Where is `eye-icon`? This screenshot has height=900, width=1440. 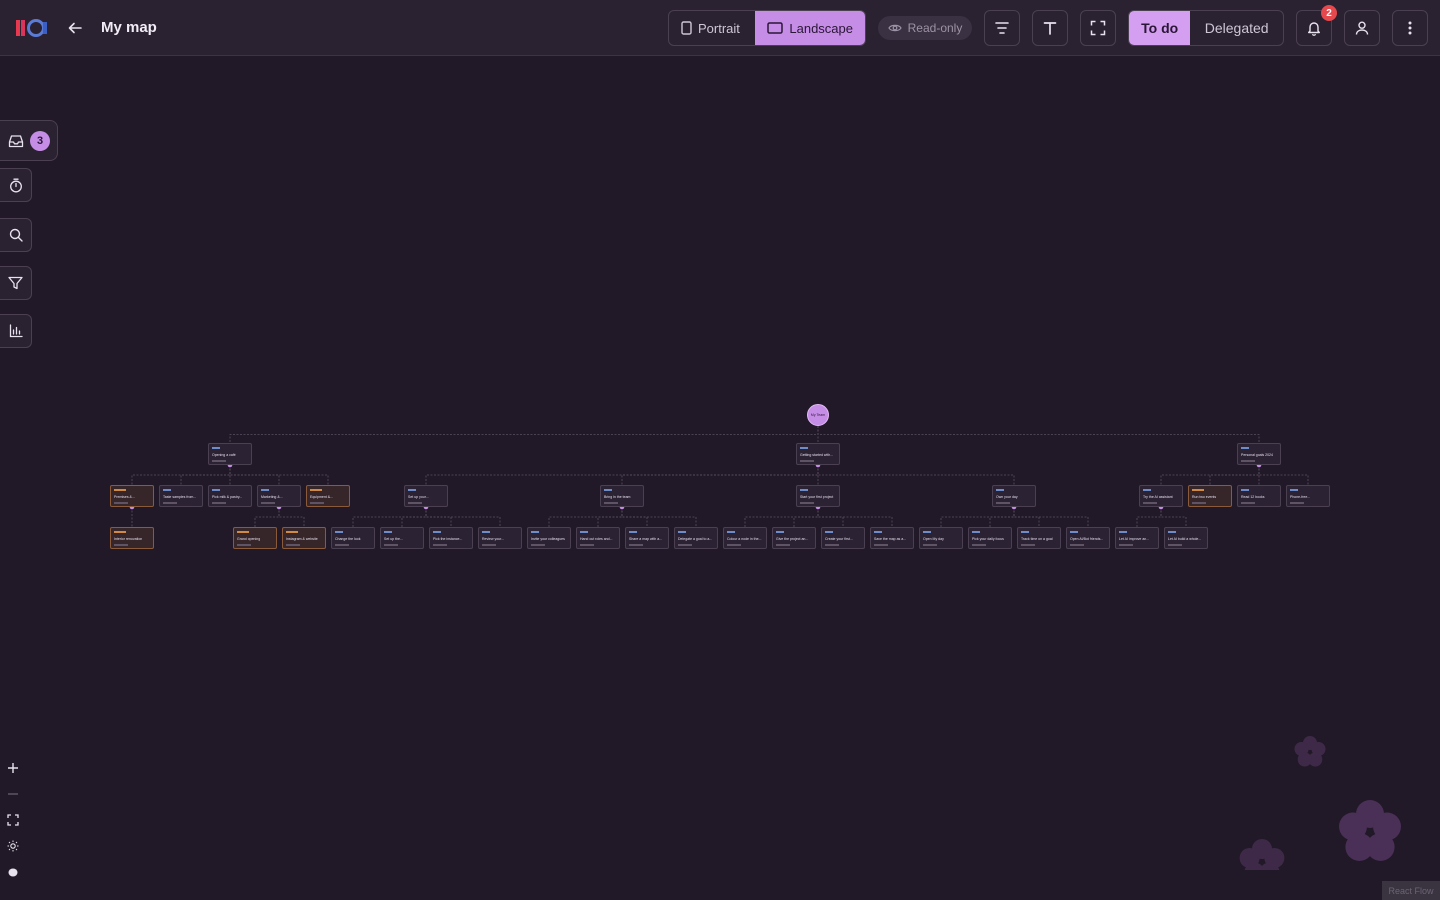 eye-icon is located at coordinates (894, 28).